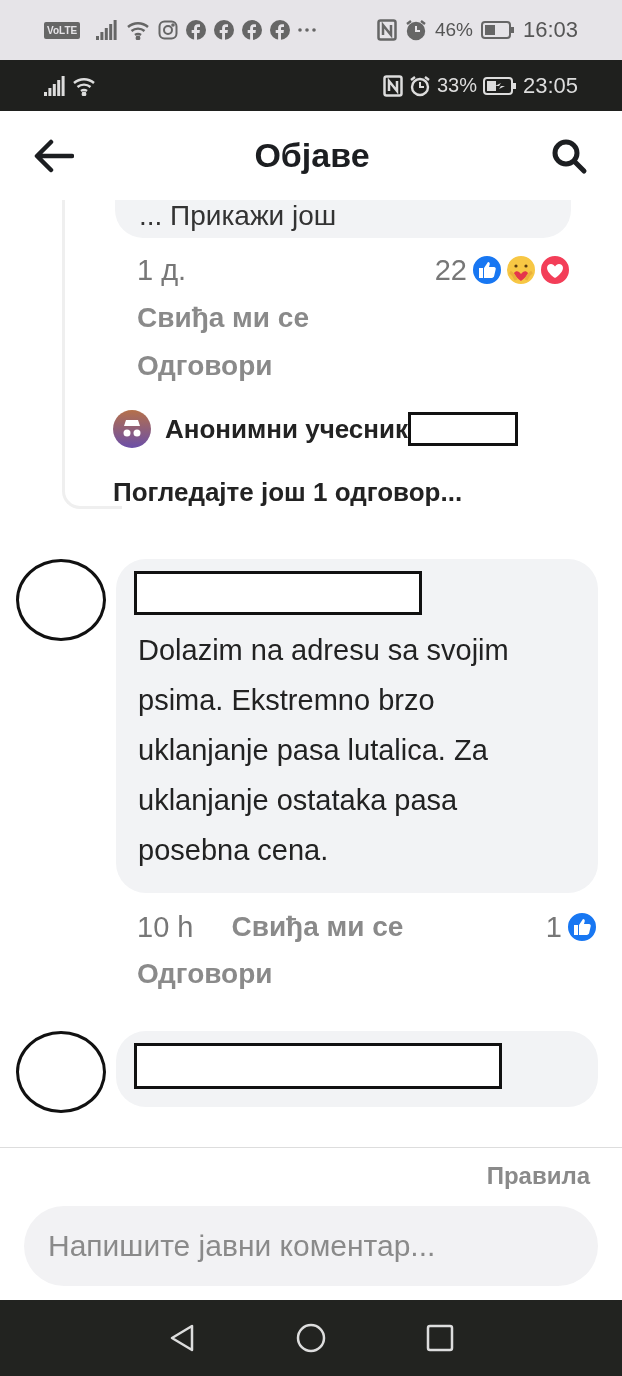 The height and width of the screenshot is (1376, 622). What do you see at coordinates (54, 155) in the screenshot?
I see `back-arrow-icon` at bounding box center [54, 155].